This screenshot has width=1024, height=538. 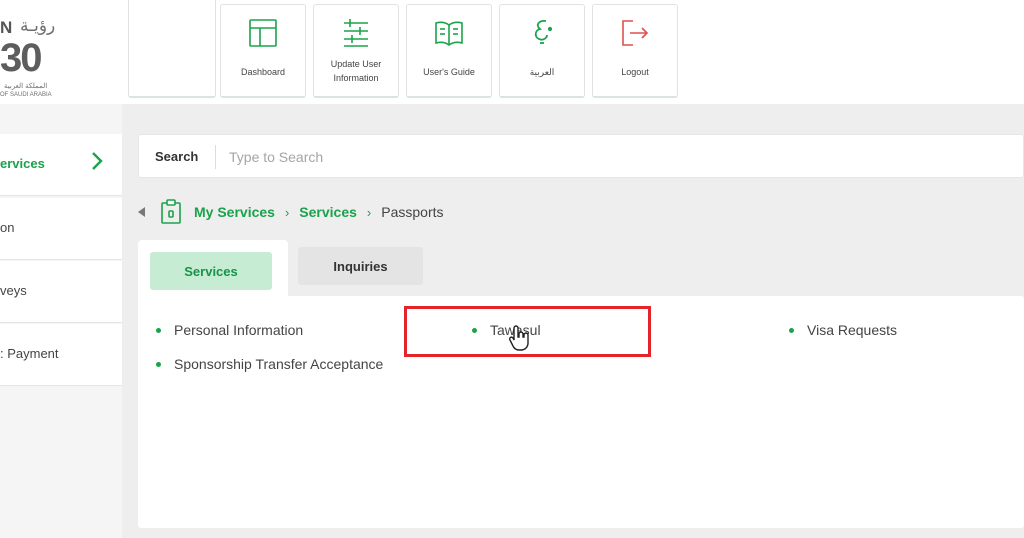 What do you see at coordinates (38, 26) in the screenshot?
I see `logo-arabic-text: رؤيـة` at bounding box center [38, 26].